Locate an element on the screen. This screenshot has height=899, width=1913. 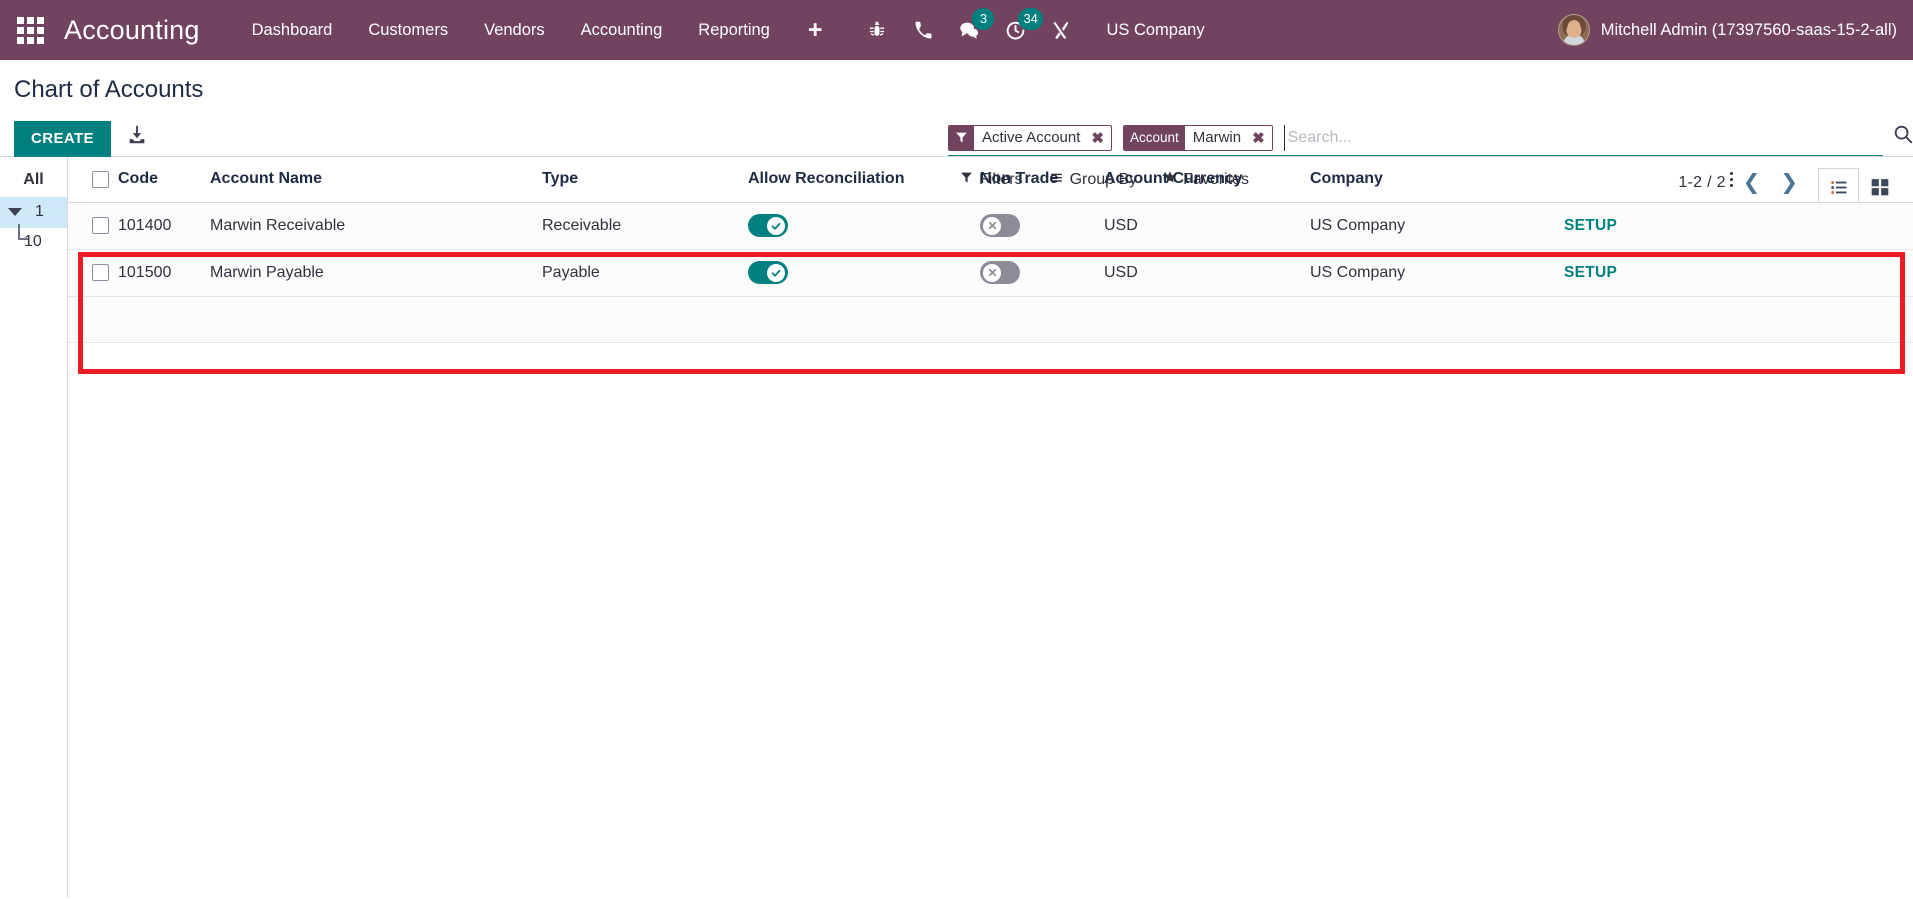
column-header-account-name: Account Name is located at coordinates (376, 180).